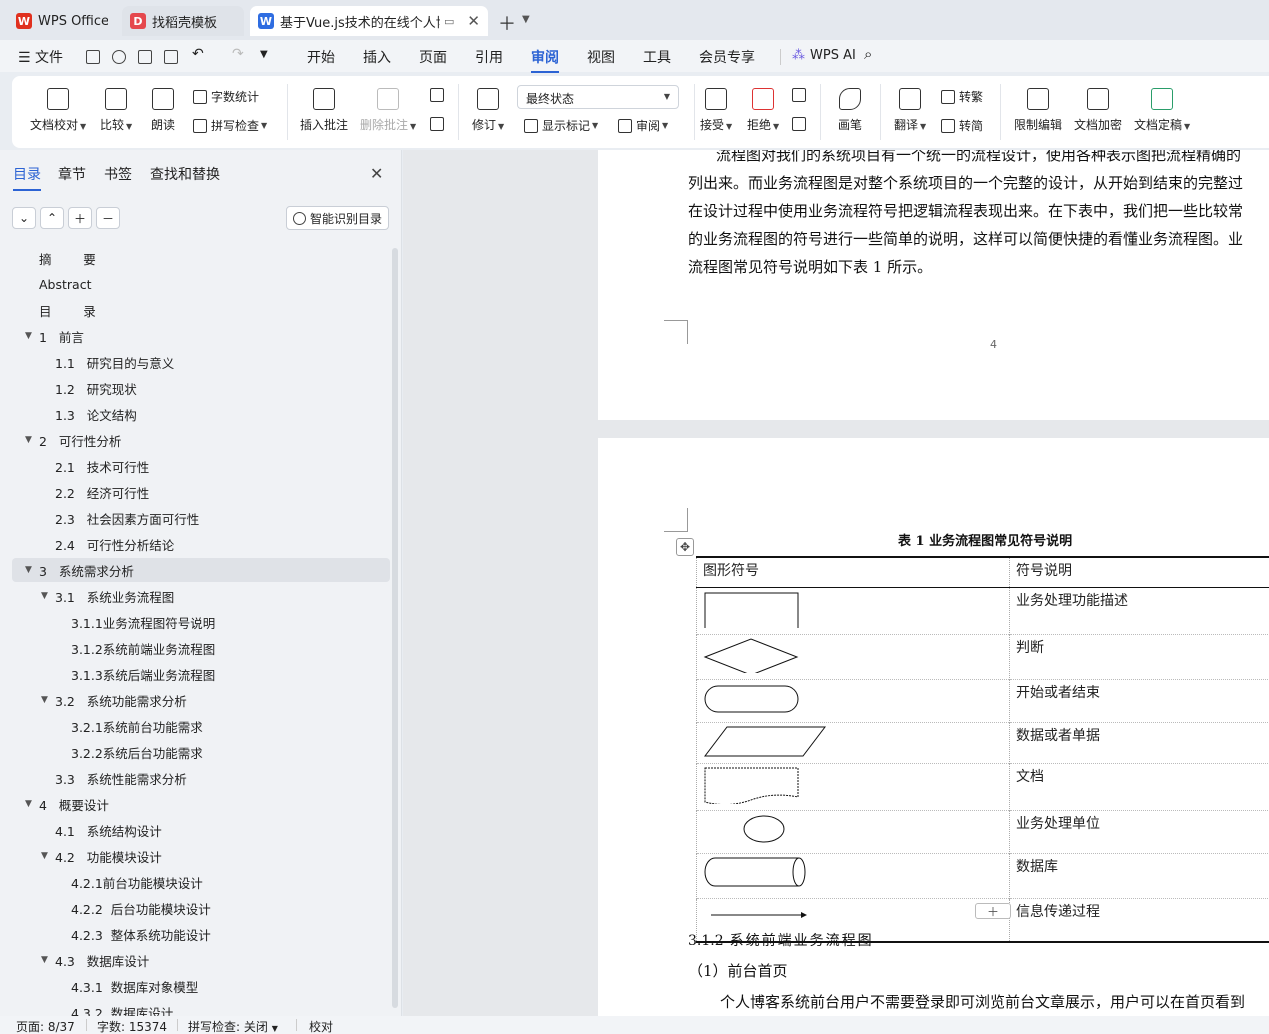  What do you see at coordinates (395, 628) in the screenshot?
I see `toc-scrollbar` at bounding box center [395, 628].